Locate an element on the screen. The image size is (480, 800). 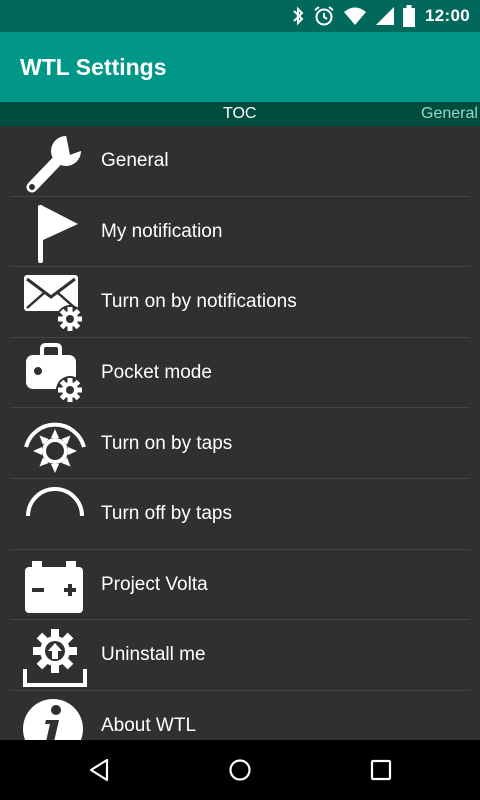
list-item-about-wtl: About WTL is located at coordinates (240, 715).